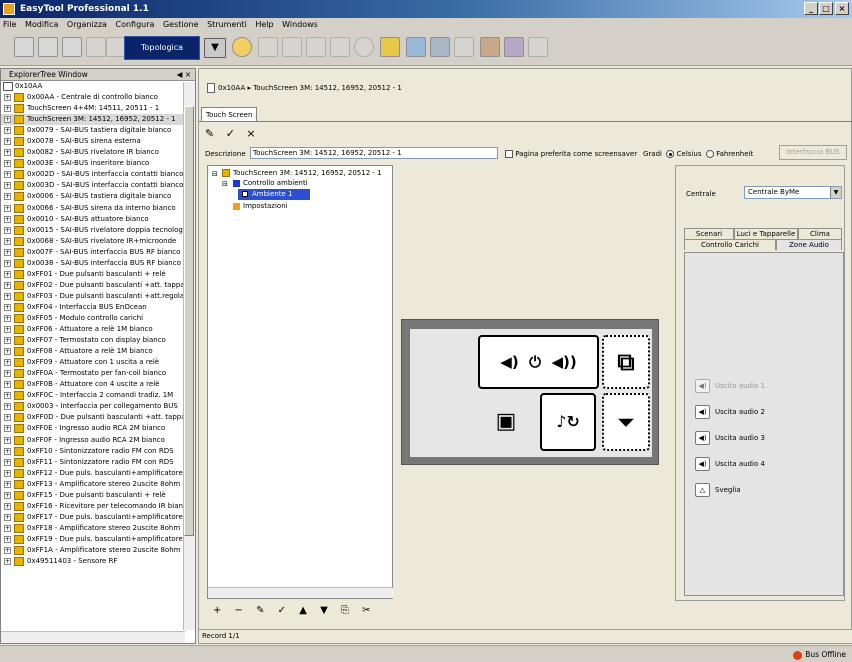  Describe the element at coordinates (98, 561) in the screenshot. I see `tree-device-item: +0x49511403 - Sensore RF` at that location.